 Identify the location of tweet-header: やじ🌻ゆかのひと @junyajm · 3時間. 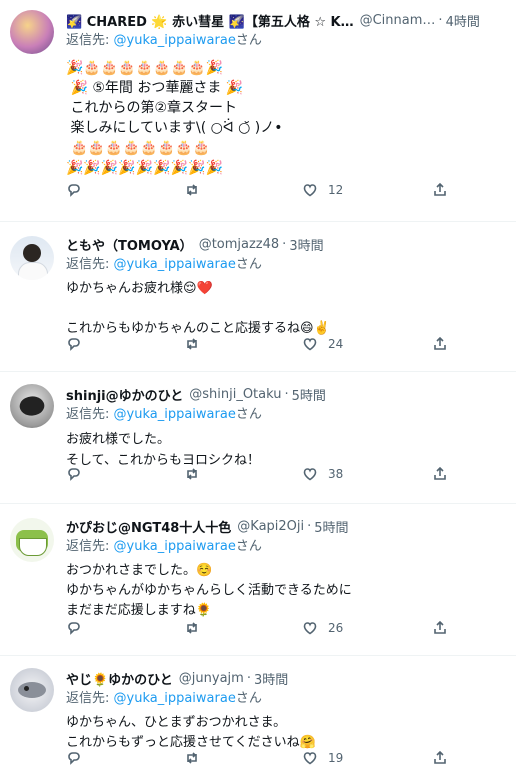
(286, 678).